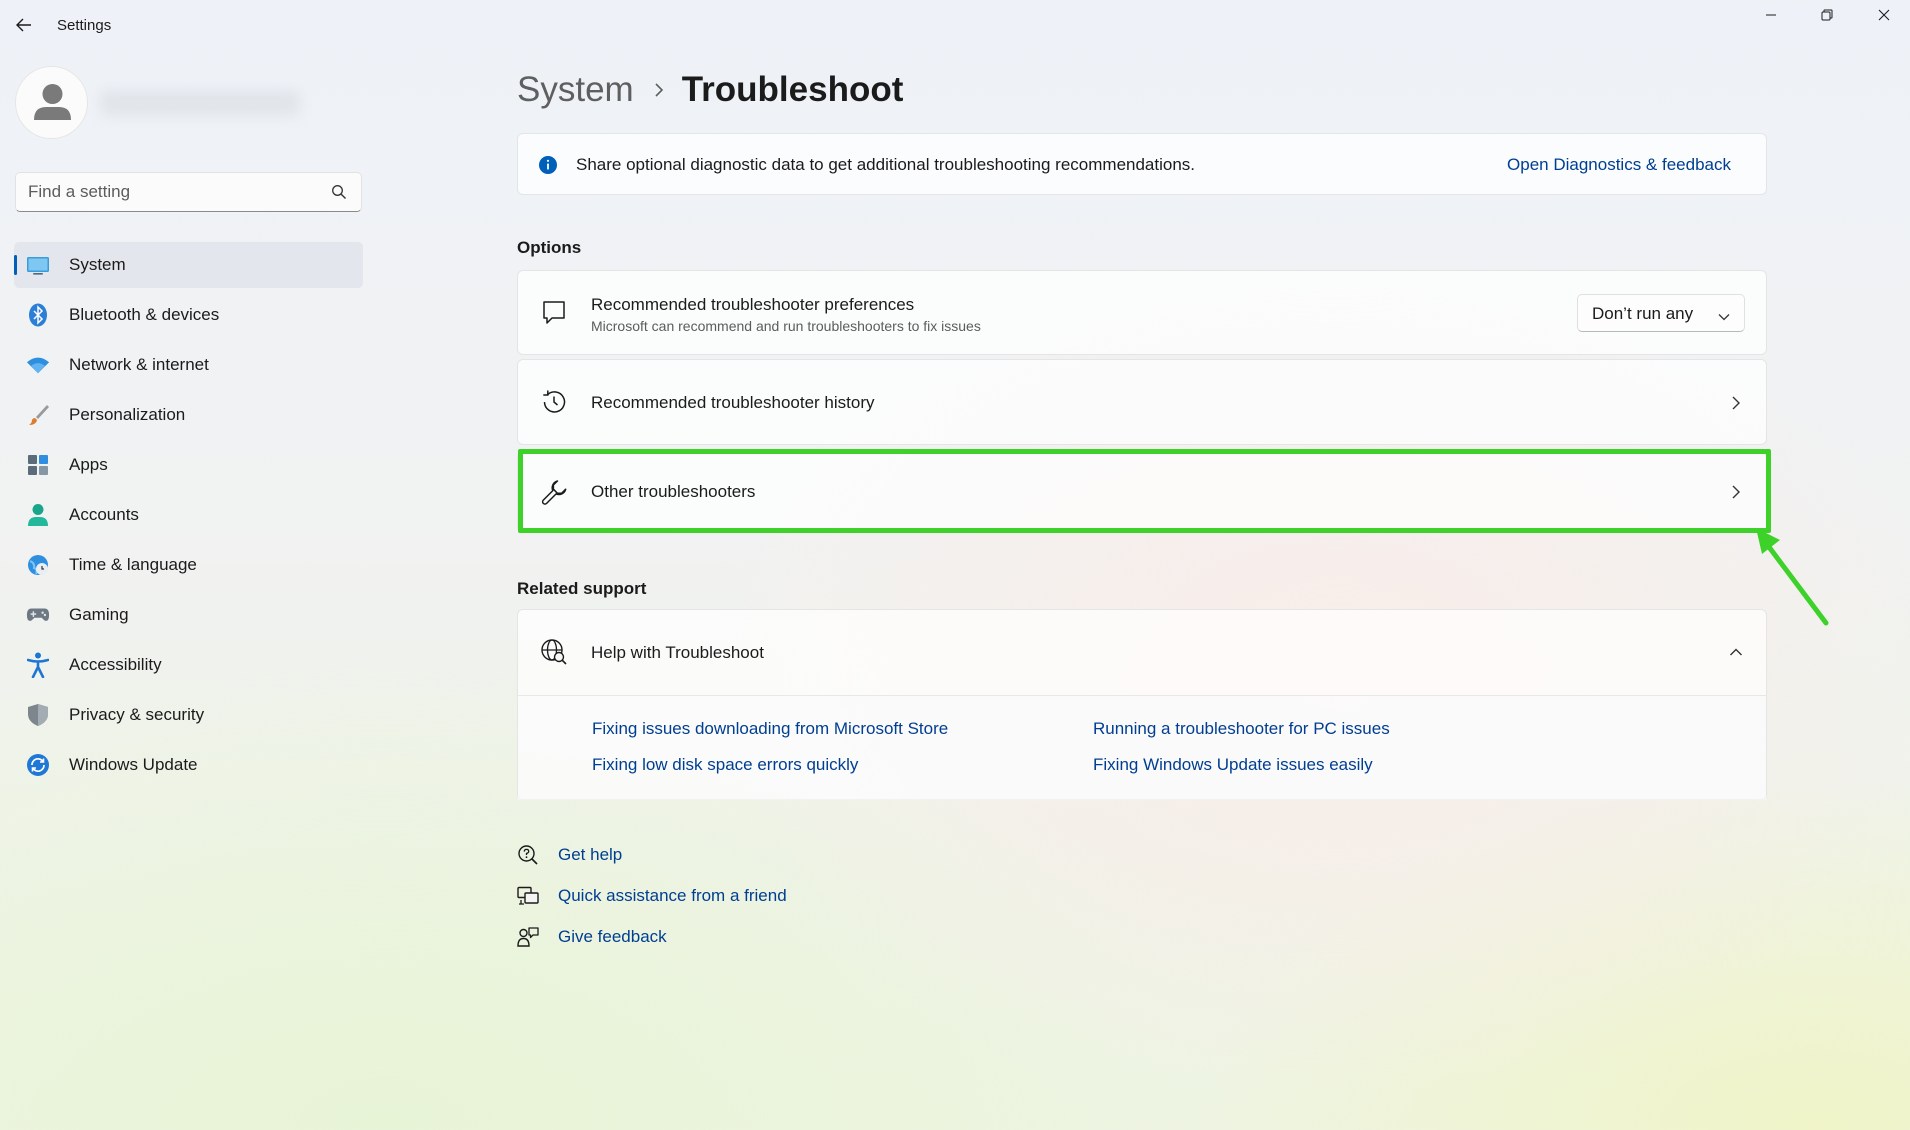 The height and width of the screenshot is (1130, 1910). I want to click on support-link-label: Get help, so click(590, 854).